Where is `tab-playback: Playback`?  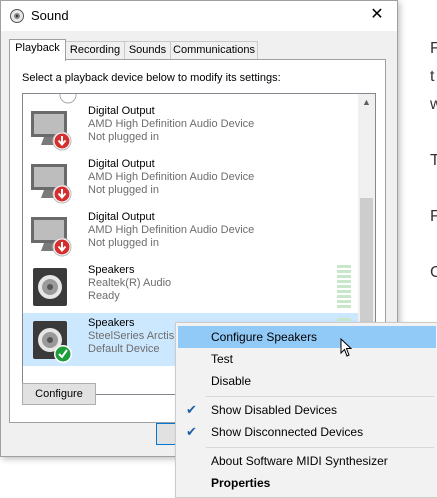 tab-playback: Playback is located at coordinates (37, 50).